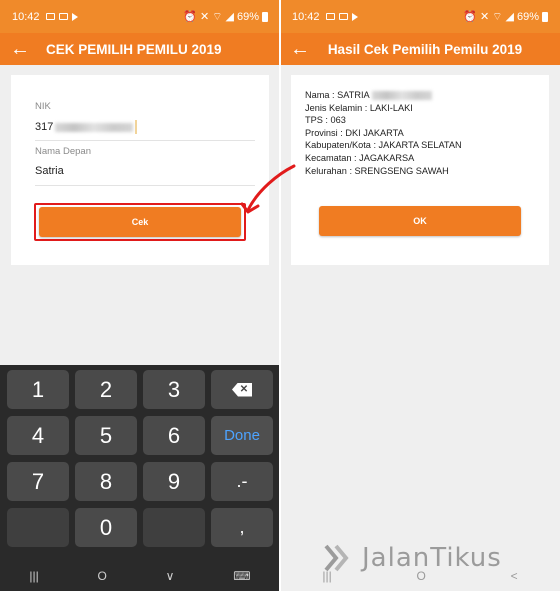 This screenshot has height=591, width=560. I want to click on app-bar: ← Hasil Cek Pemilih Pemilu 2019, so click(420, 49).